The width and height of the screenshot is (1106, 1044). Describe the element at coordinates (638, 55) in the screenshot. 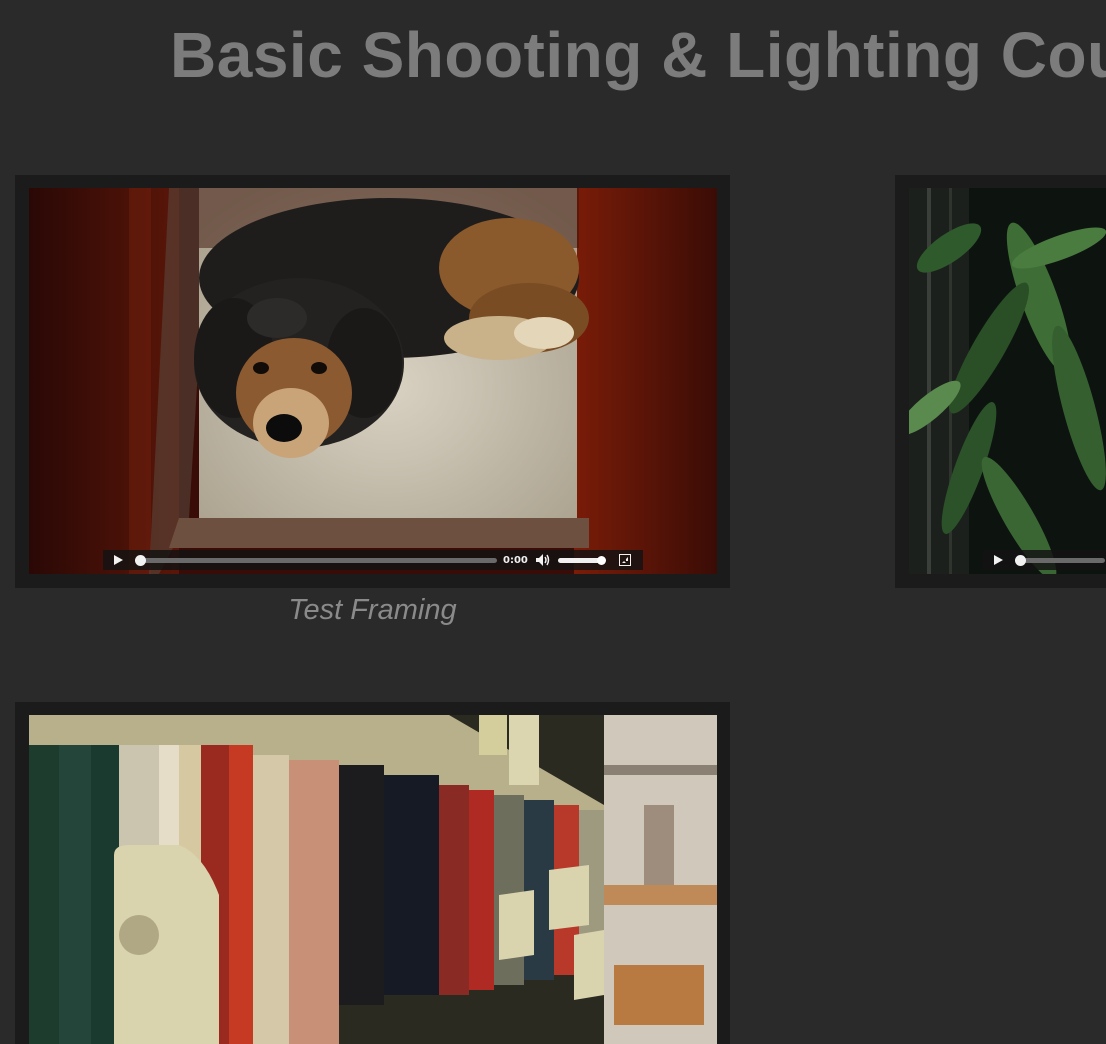

I see `page-title: Basic Shooting & Lighting Cour` at that location.